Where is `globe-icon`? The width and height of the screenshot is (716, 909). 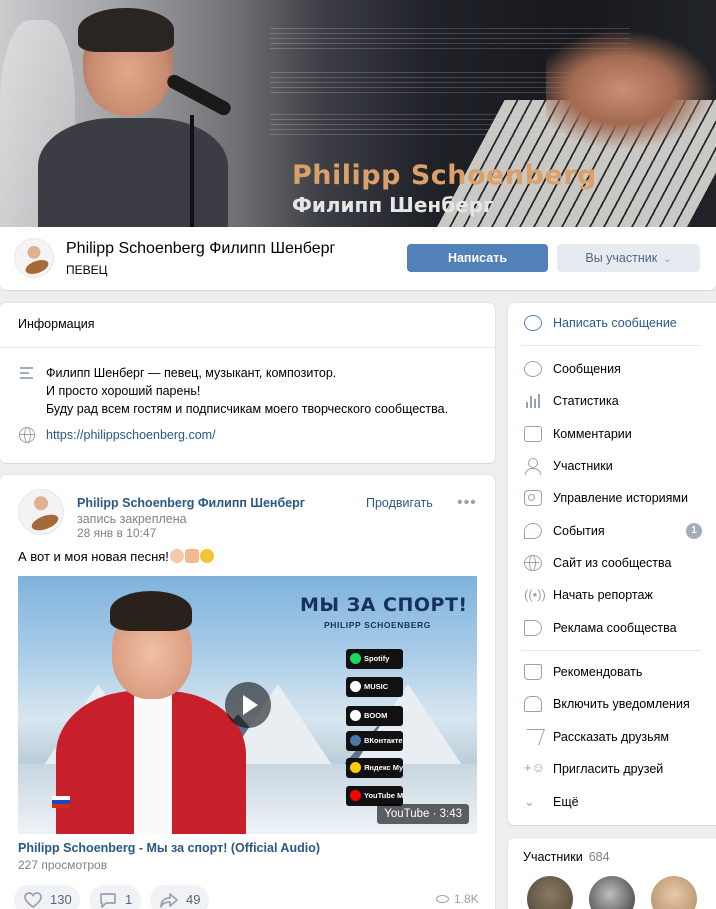 globe-icon is located at coordinates (27, 435).